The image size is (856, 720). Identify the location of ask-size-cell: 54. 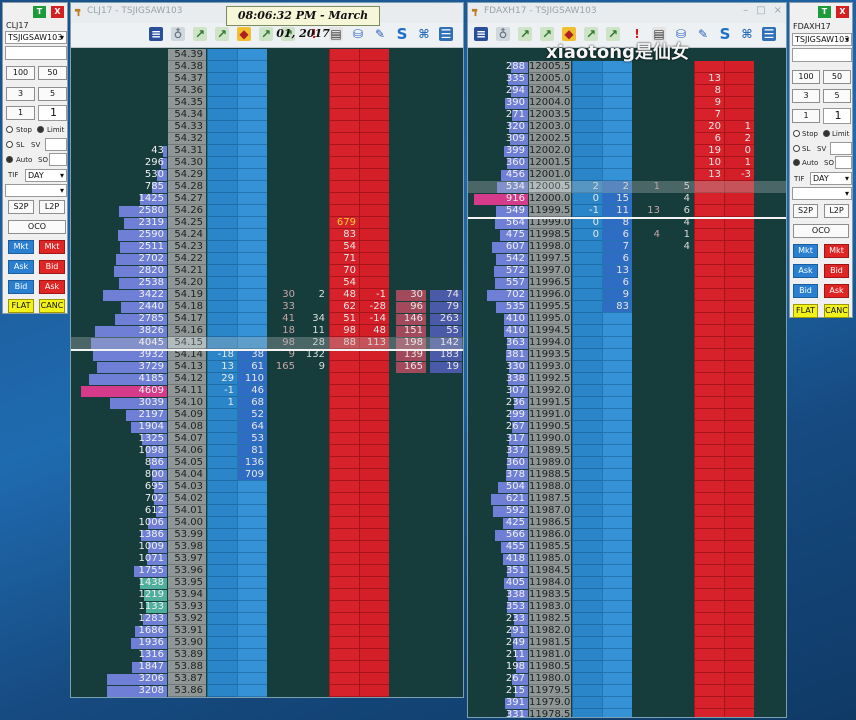
(344, 283).